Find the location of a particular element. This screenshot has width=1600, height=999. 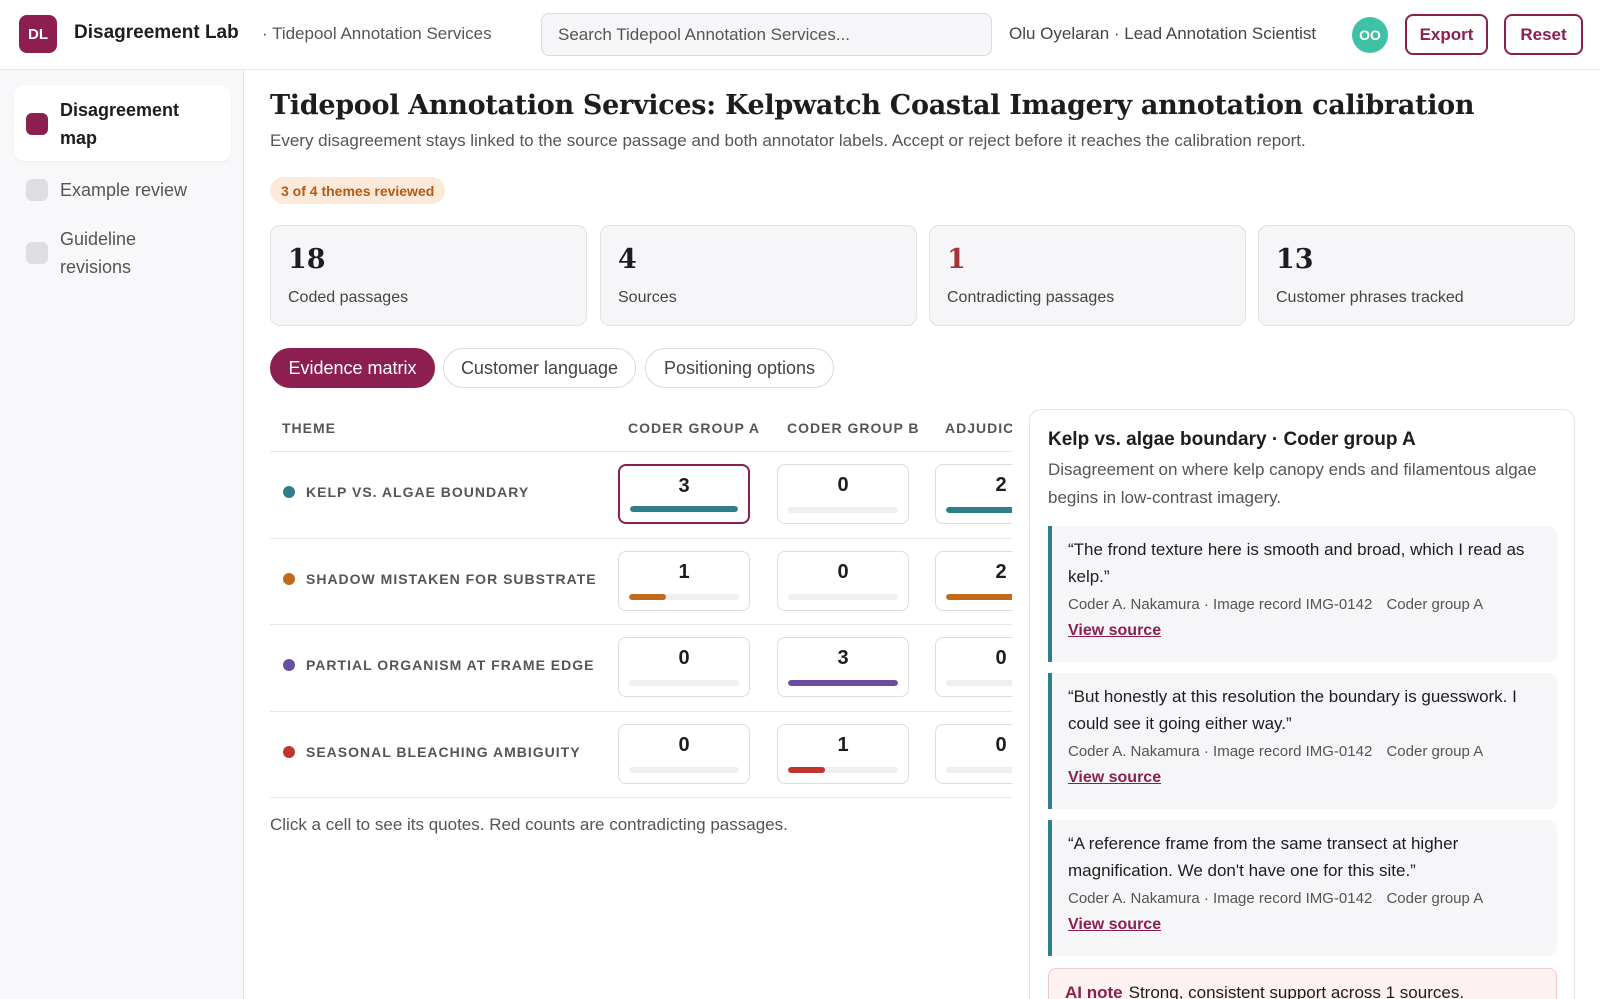

ai-note-label: AI note is located at coordinates (1094, 991).